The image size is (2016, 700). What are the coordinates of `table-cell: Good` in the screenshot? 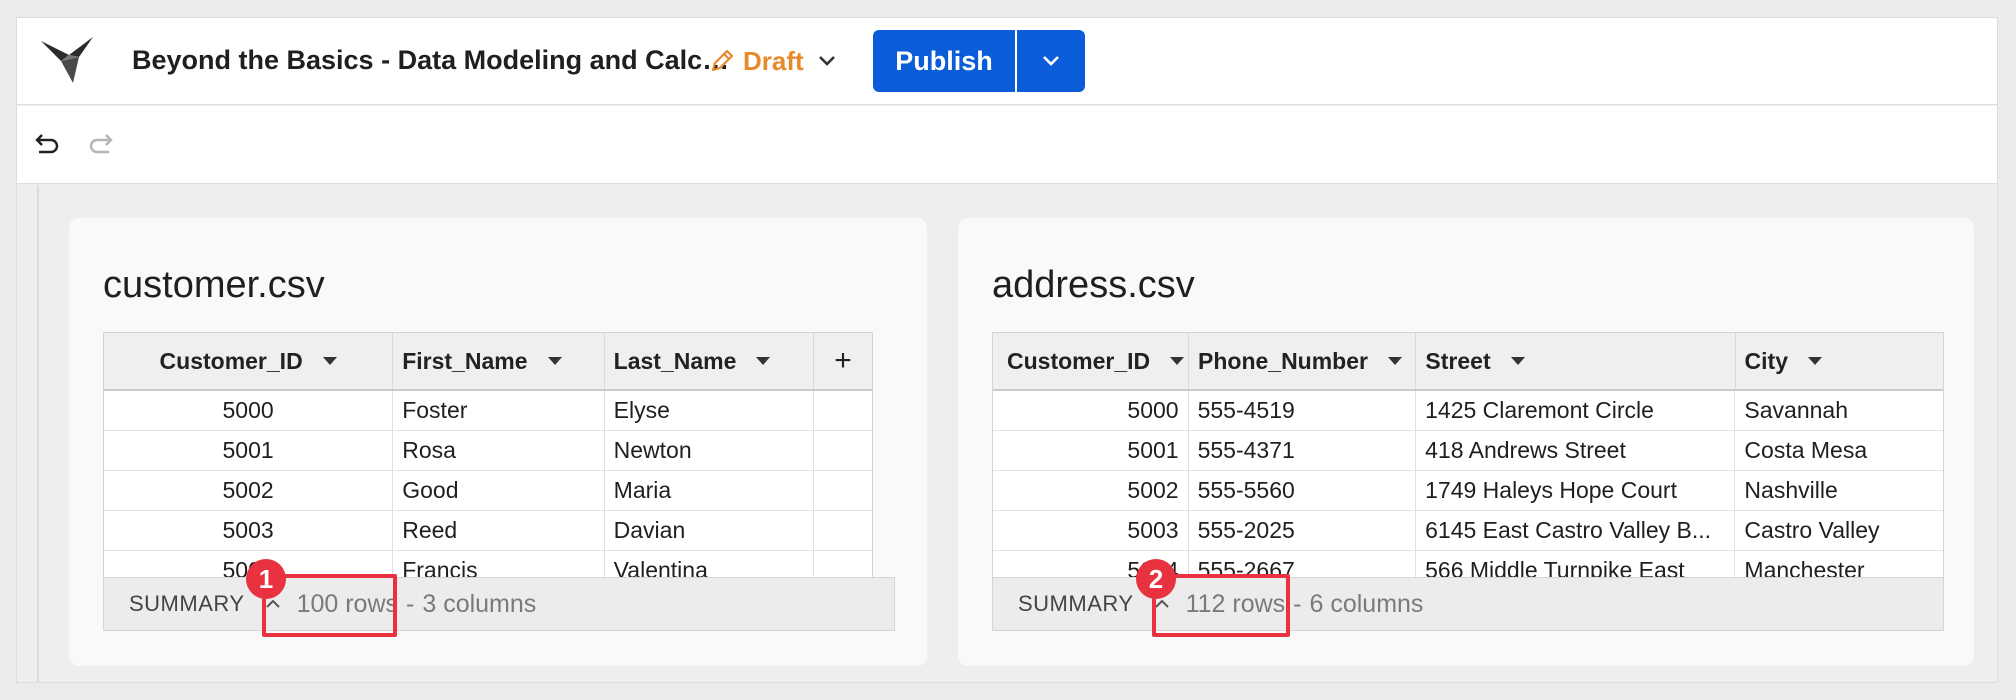 It's located at (499, 490).